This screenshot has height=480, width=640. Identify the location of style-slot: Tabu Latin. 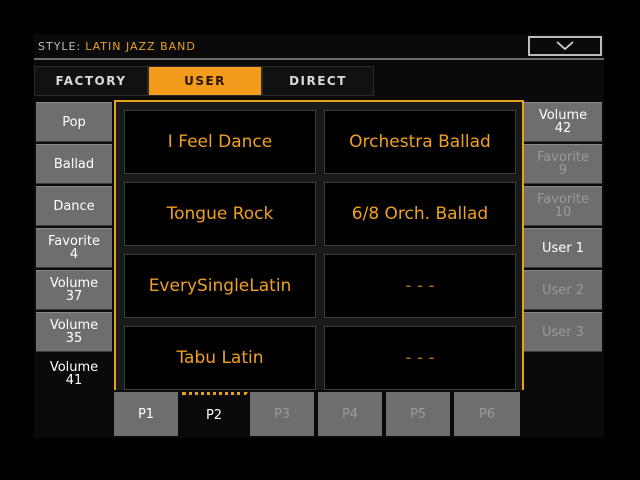
(220, 358).